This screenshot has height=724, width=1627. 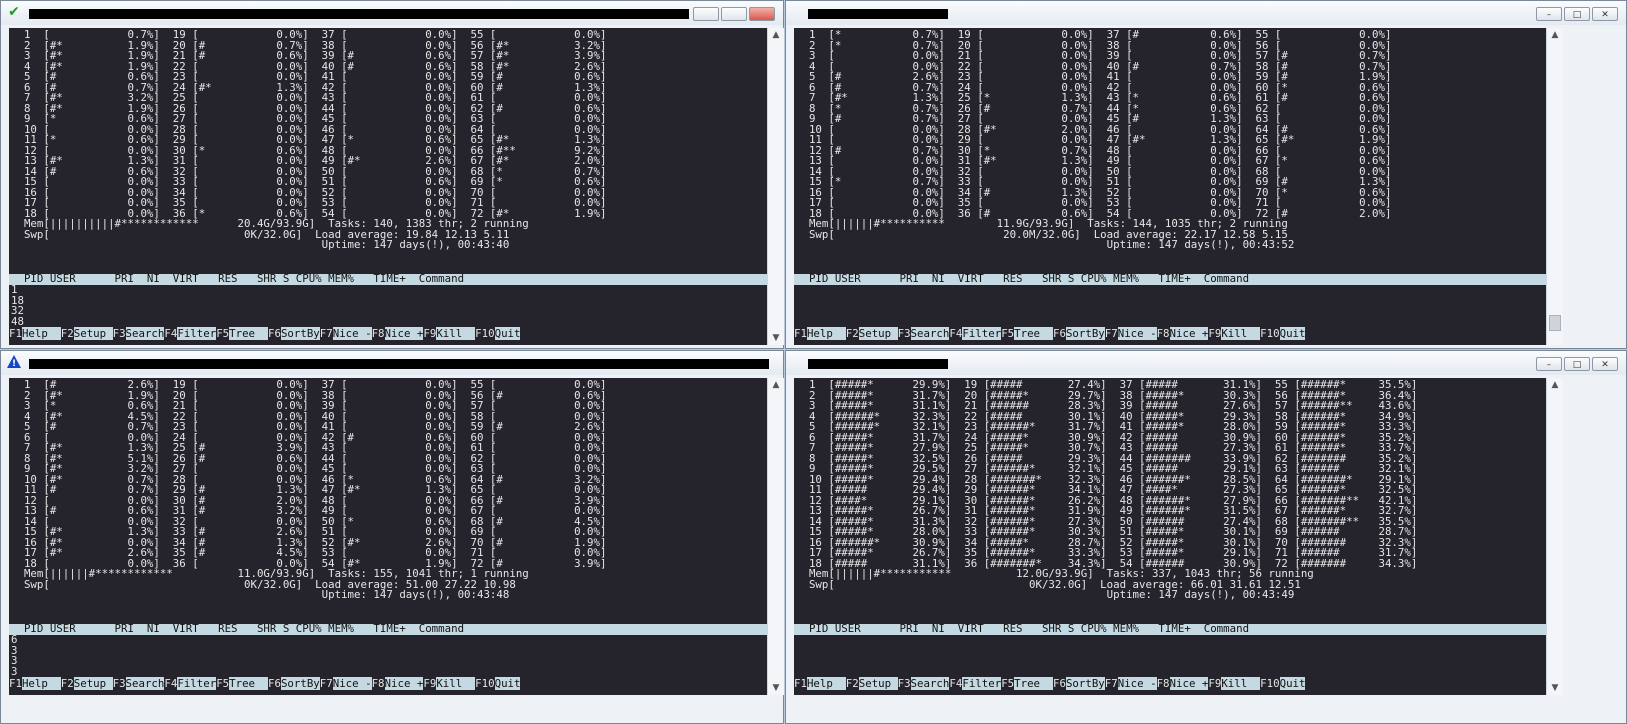 I want to click on minimize-button: –, so click(x=1549, y=364).